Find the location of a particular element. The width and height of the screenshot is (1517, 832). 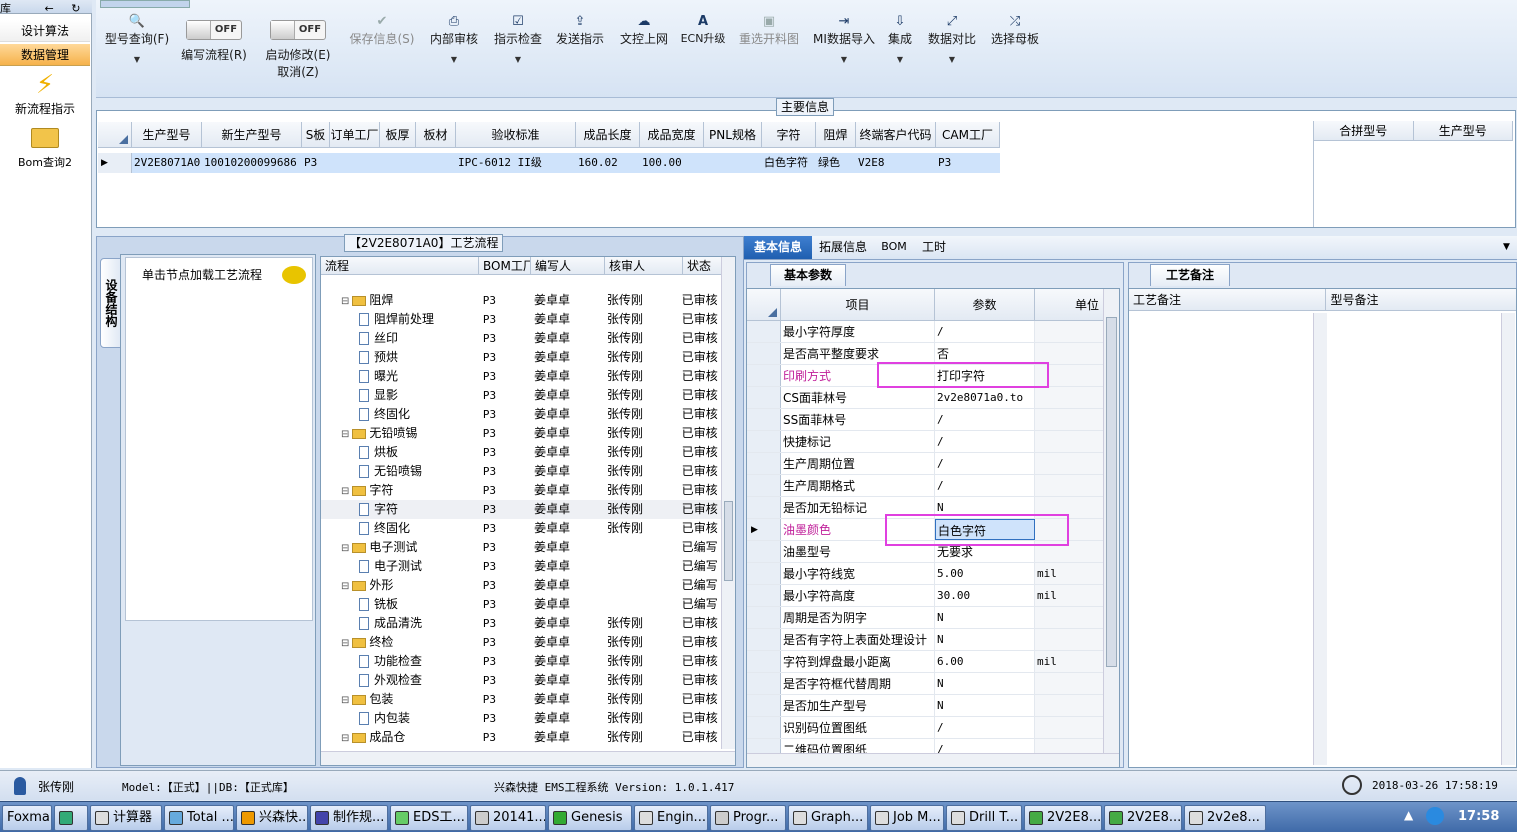

flow-row: 阻焊前处理 P3 姜卓卓 张传刚 已审核 is located at coordinates (521, 319).